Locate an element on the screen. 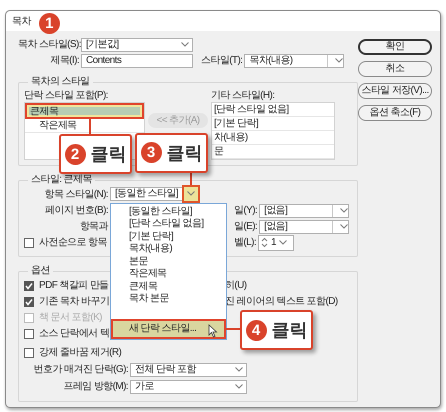  dropdown-field: 가로 is located at coordinates (188, 387).